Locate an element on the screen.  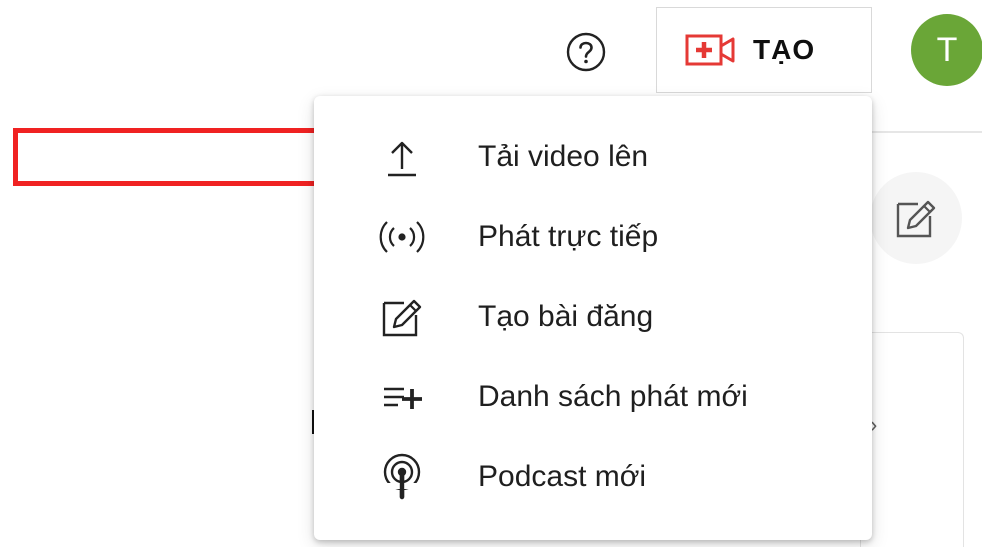
help-button is located at coordinates (586, 52).